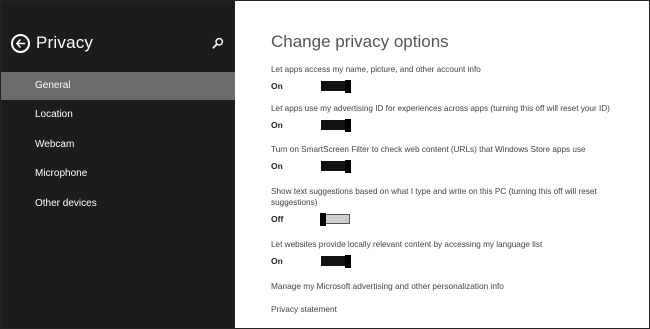 The height and width of the screenshot is (329, 650). Describe the element at coordinates (336, 166) in the screenshot. I see `smartscreen-toggle` at that location.